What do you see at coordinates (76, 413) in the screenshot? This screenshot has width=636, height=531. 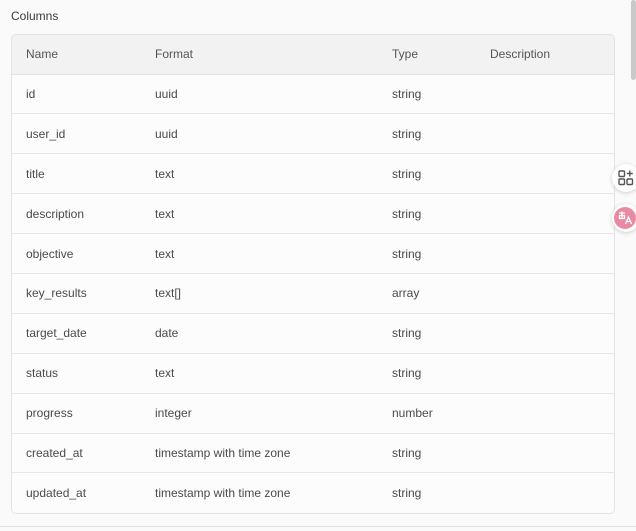 I see `cell-name: progress` at bounding box center [76, 413].